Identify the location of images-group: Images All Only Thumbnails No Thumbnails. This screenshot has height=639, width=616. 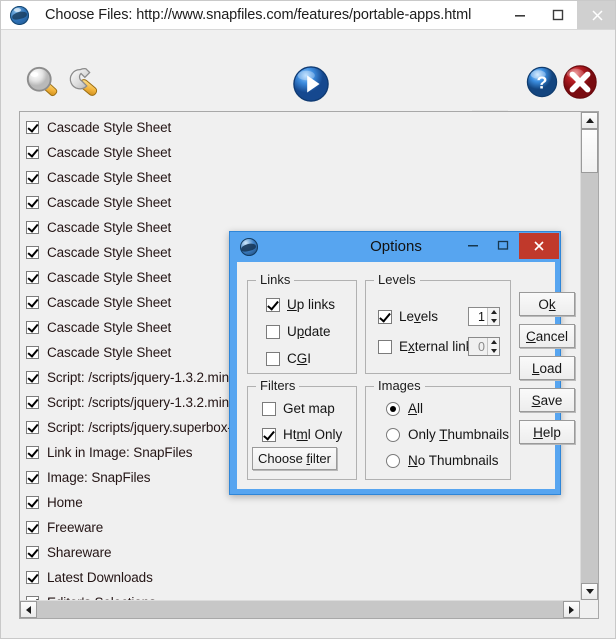
(438, 429).